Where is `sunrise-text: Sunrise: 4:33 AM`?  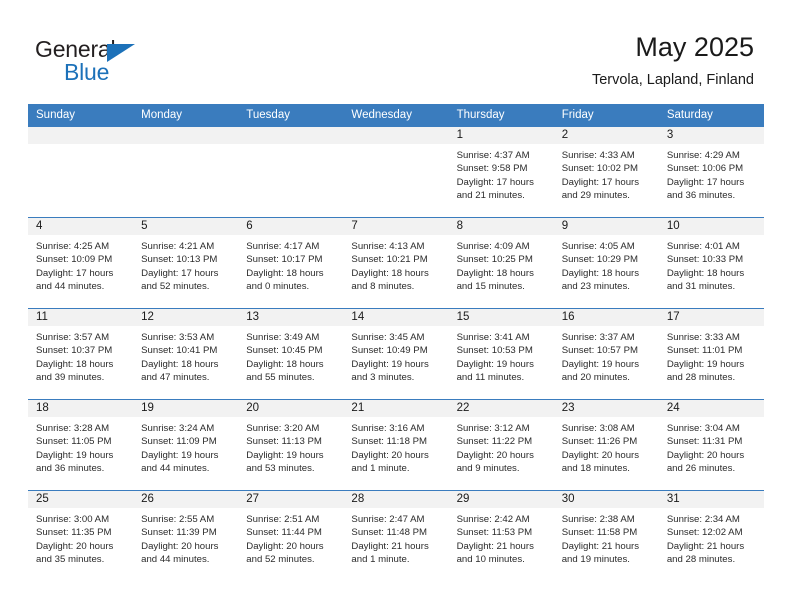
sunrise-text: Sunrise: 4:33 AM is located at coordinates (598, 155).